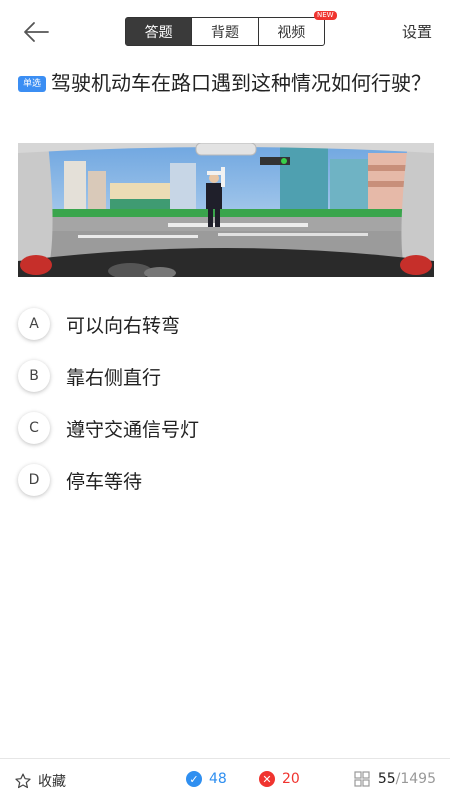 The height and width of the screenshot is (800, 450). I want to click on option-letter: D, so click(34, 480).